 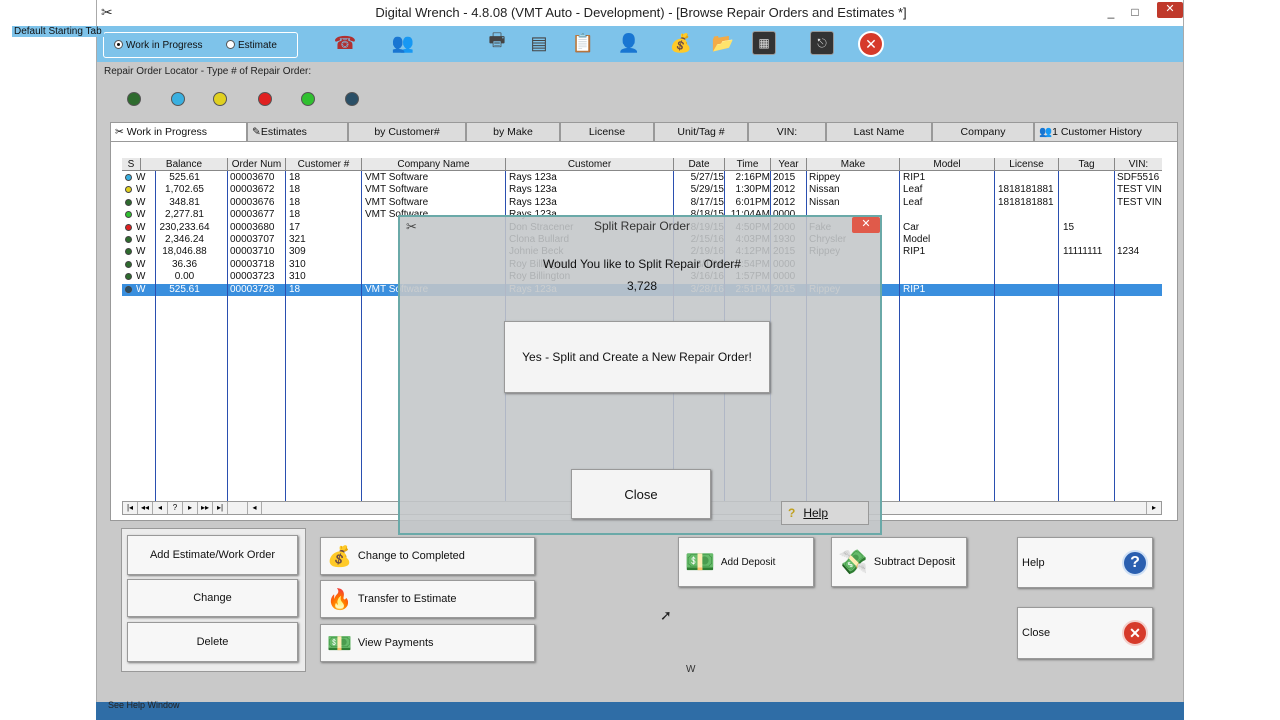 What do you see at coordinates (1170, 10) in the screenshot?
I see `window-close-button: ✕` at bounding box center [1170, 10].